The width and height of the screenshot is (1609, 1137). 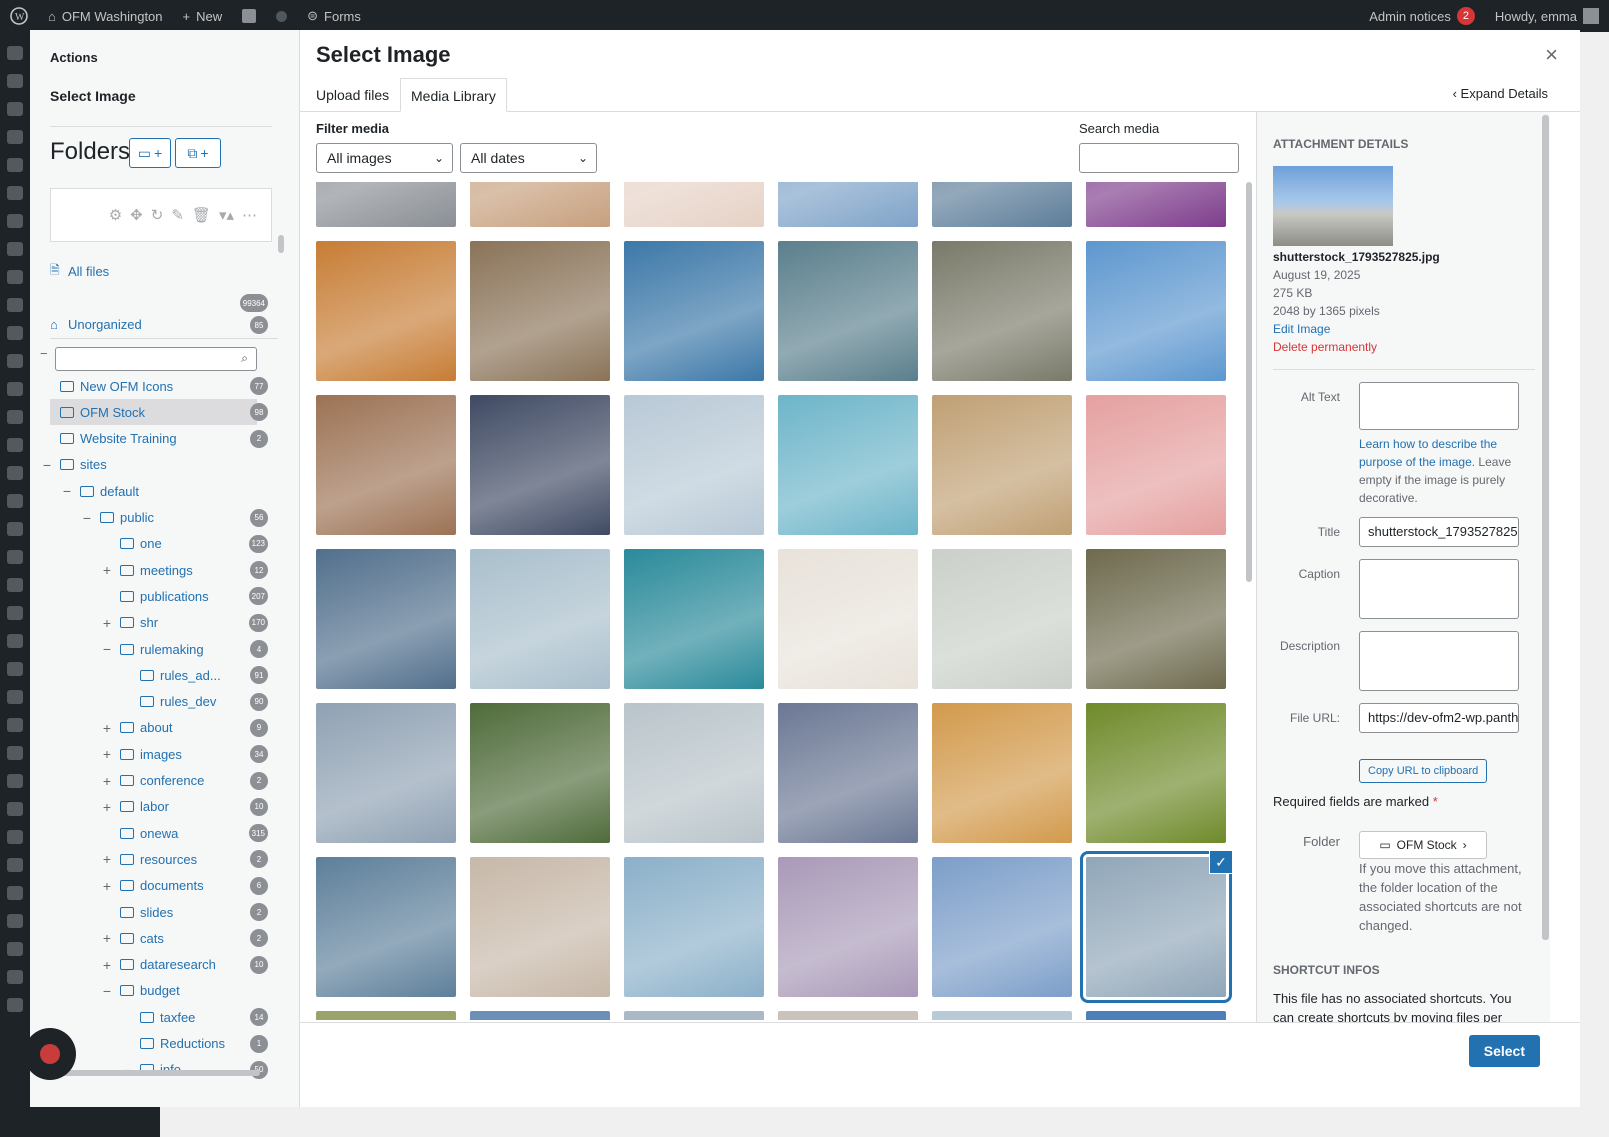 What do you see at coordinates (1545, 527) in the screenshot?
I see `details-scrollbar` at bounding box center [1545, 527].